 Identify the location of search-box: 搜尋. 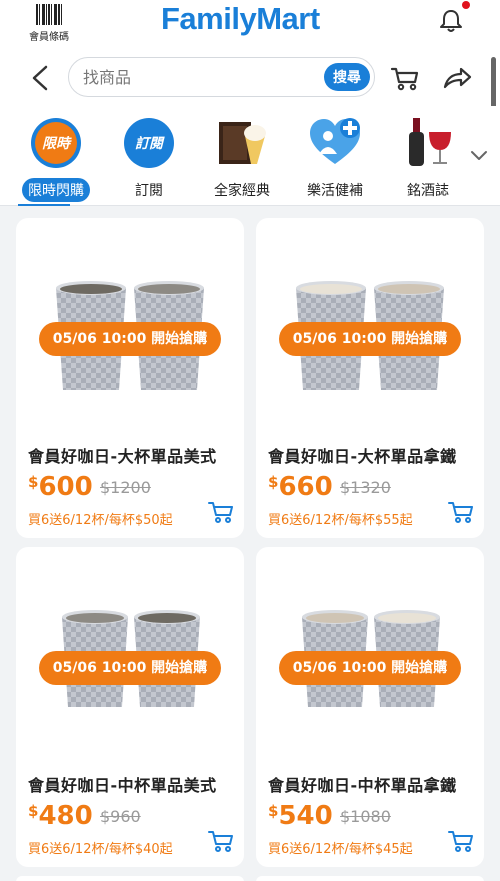
(221, 77).